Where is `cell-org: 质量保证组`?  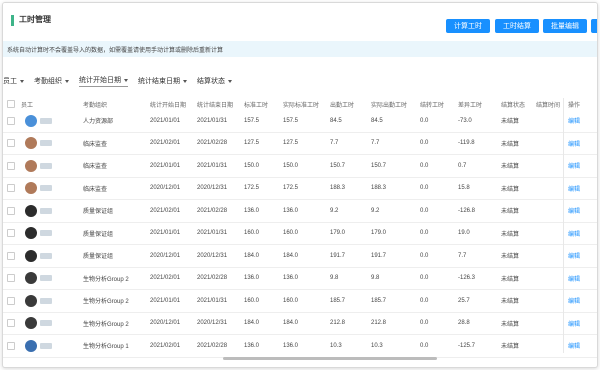 cell-org: 质量保证组 is located at coordinates (116, 233).